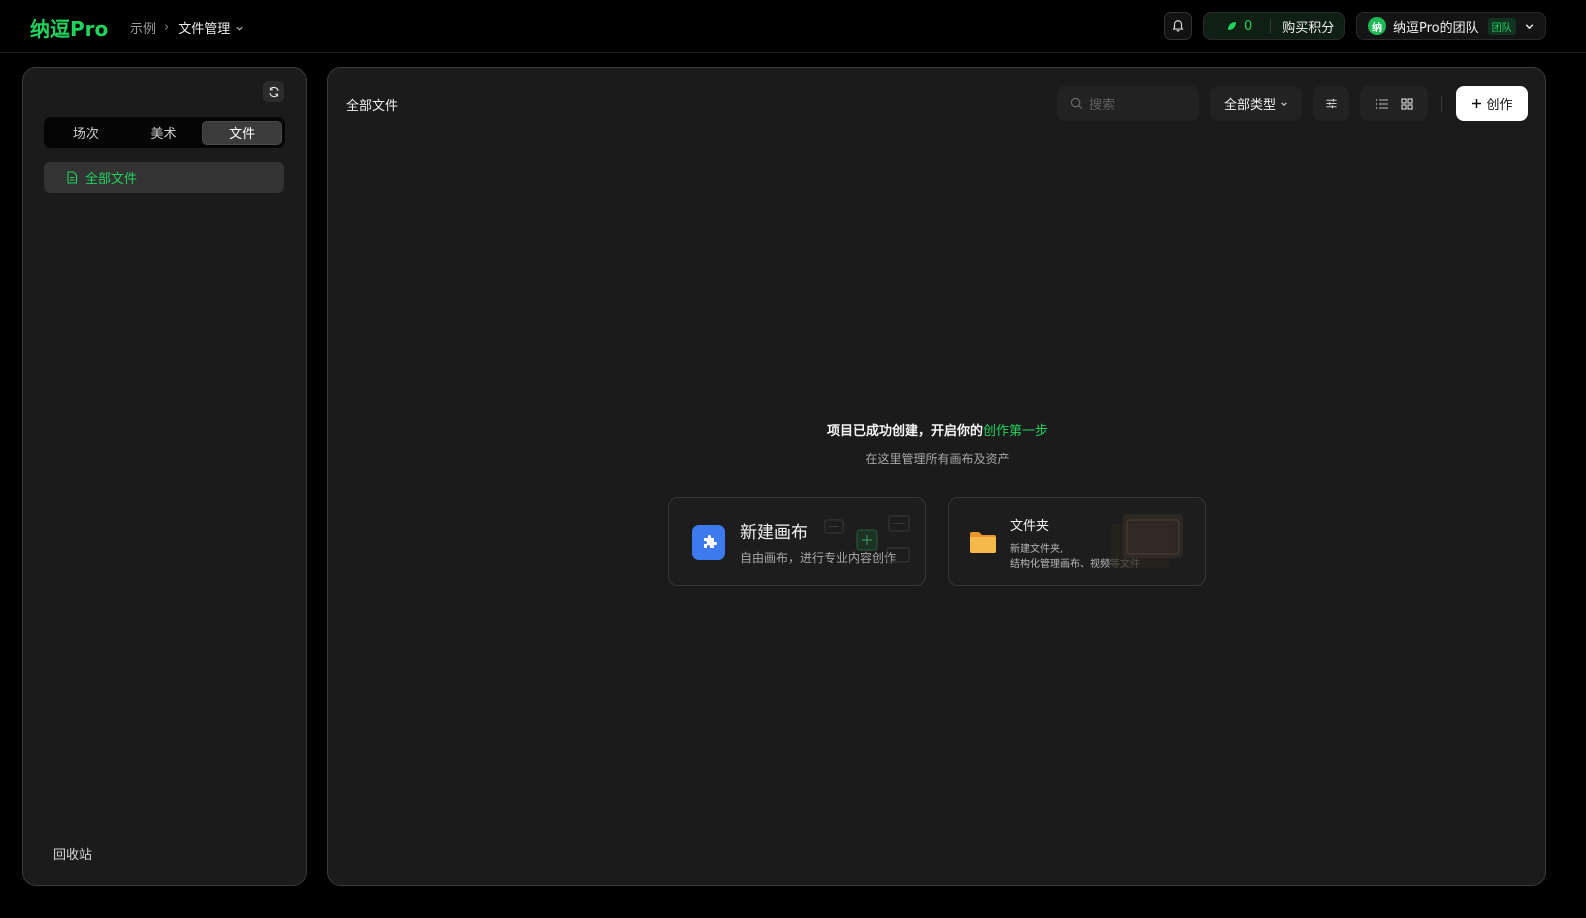  I want to click on app-logo: 纳逗Pro, so click(69, 27).